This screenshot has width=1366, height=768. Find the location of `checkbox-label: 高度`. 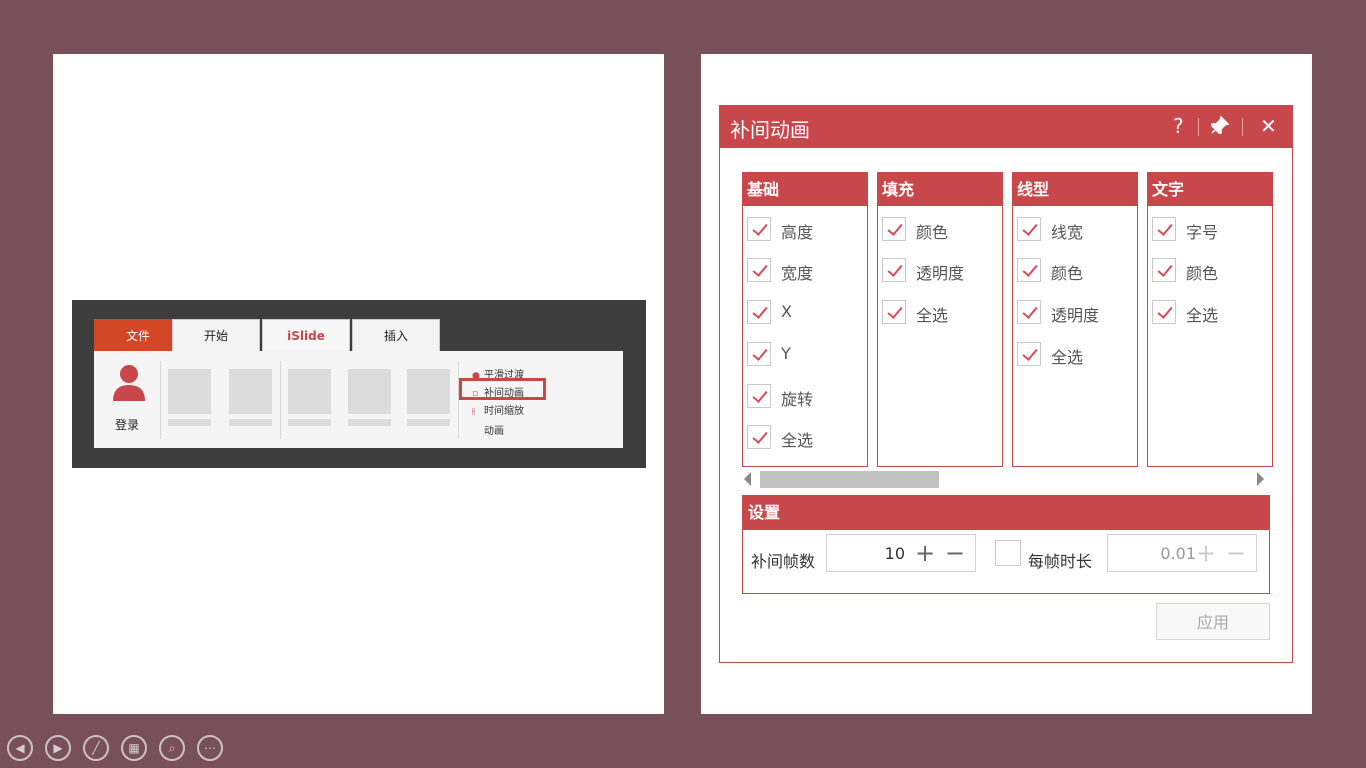

checkbox-label: 高度 is located at coordinates (797, 232).